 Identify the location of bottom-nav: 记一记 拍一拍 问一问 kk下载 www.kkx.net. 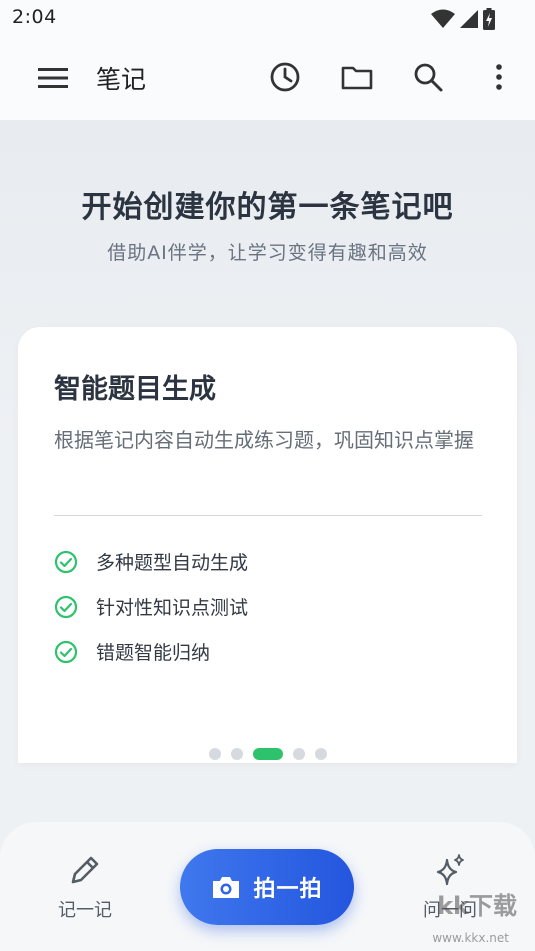
(267, 886).